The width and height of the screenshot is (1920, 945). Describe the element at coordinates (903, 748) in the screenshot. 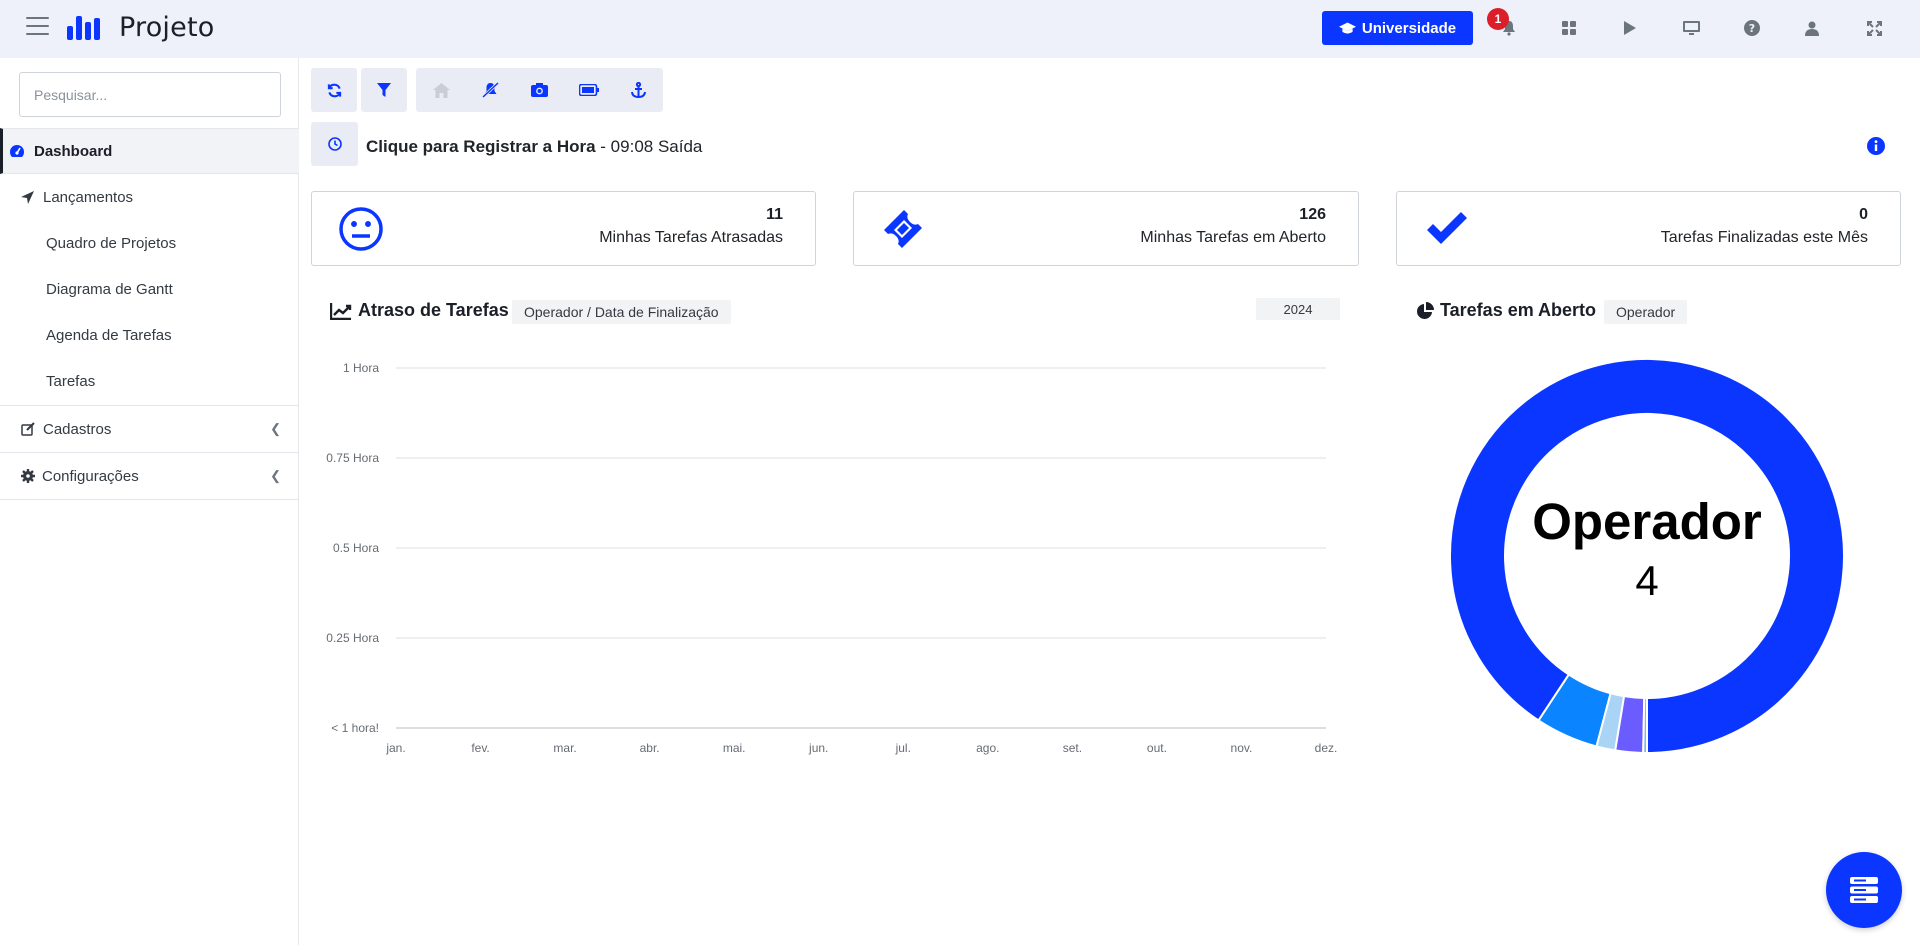

I see `x-tick-label: jul.` at that location.